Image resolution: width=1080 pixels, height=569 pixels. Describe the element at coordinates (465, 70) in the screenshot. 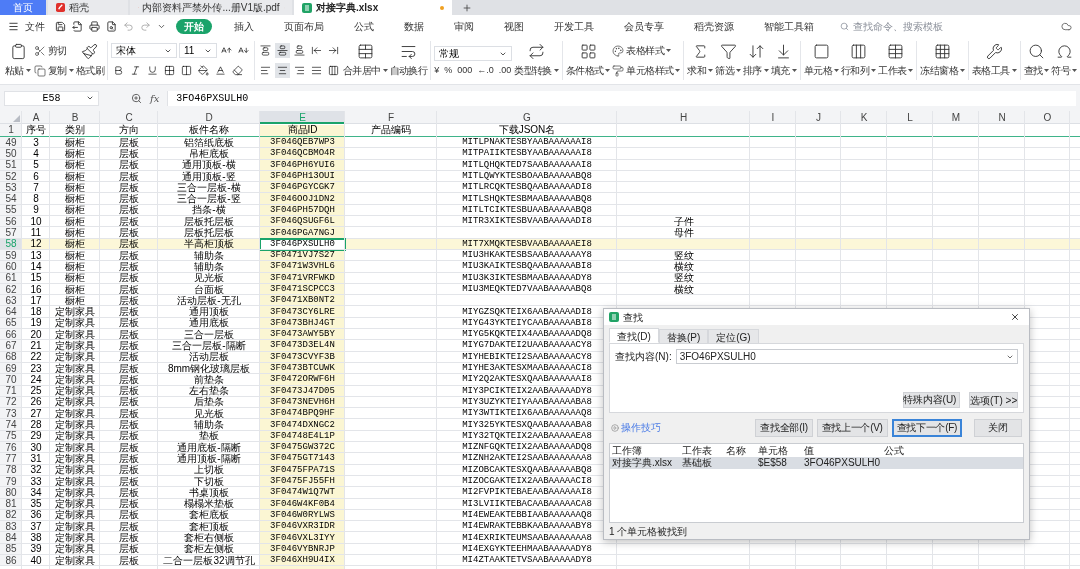

I see `number-format-button: 000` at that location.